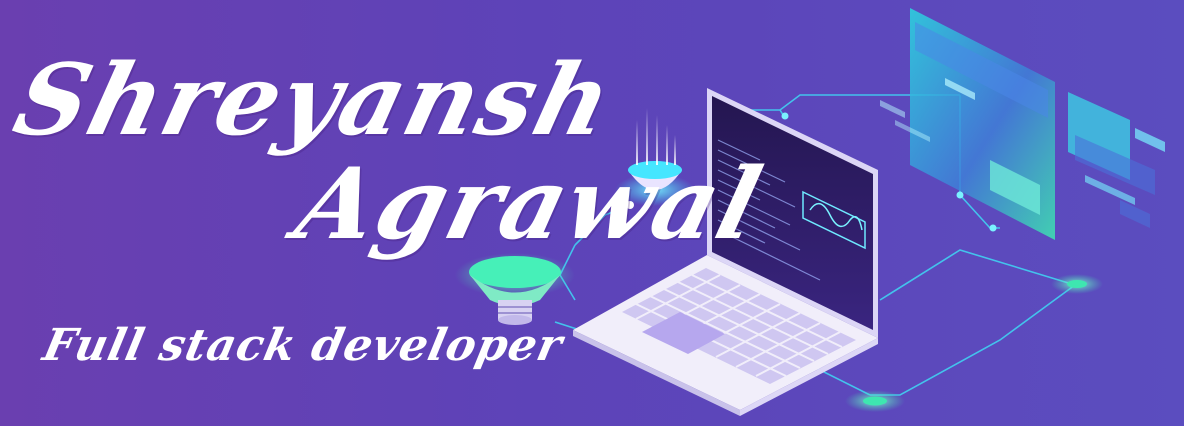 Image resolution: width=1184 pixels, height=426 pixels. What do you see at coordinates (314, 100) in the screenshot?
I see `first-name-heading: Shreyansh` at bounding box center [314, 100].